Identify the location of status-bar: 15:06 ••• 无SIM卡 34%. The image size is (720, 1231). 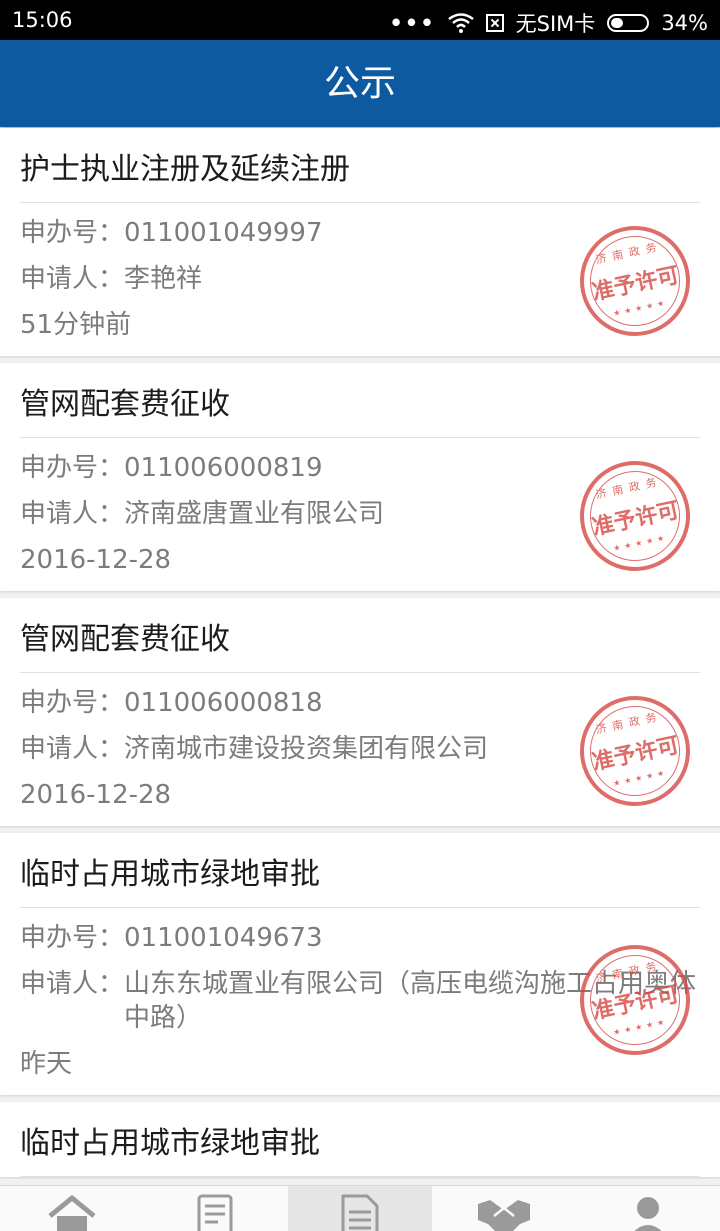
(360, 20).